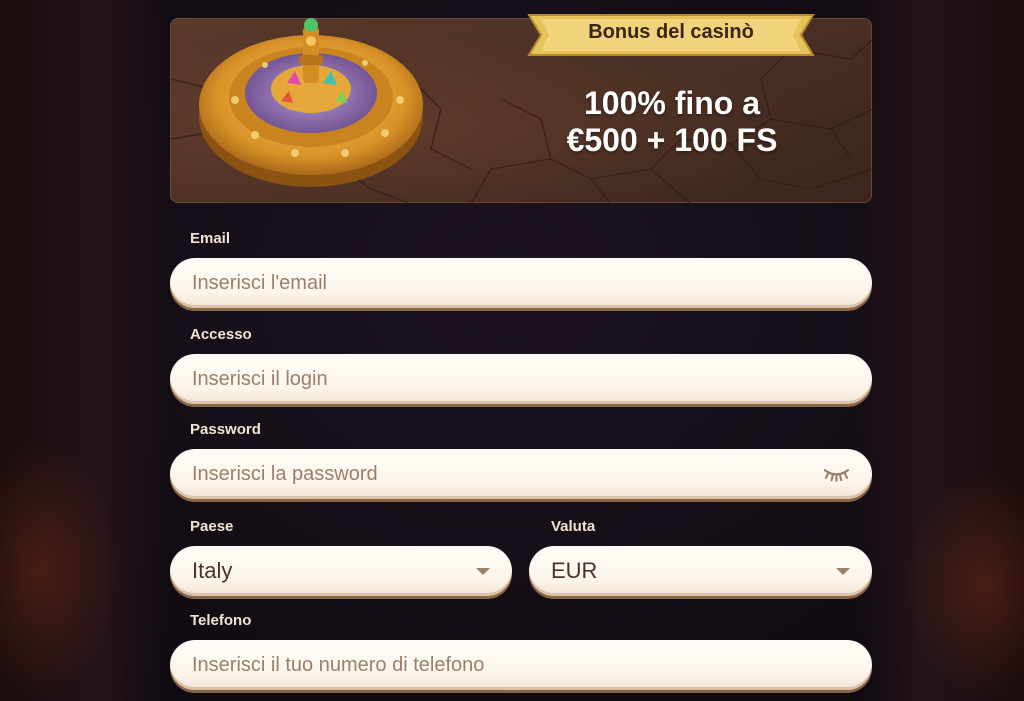 Image resolution: width=1024 pixels, height=701 pixels. What do you see at coordinates (225, 429) in the screenshot?
I see `password-label: Password` at bounding box center [225, 429].